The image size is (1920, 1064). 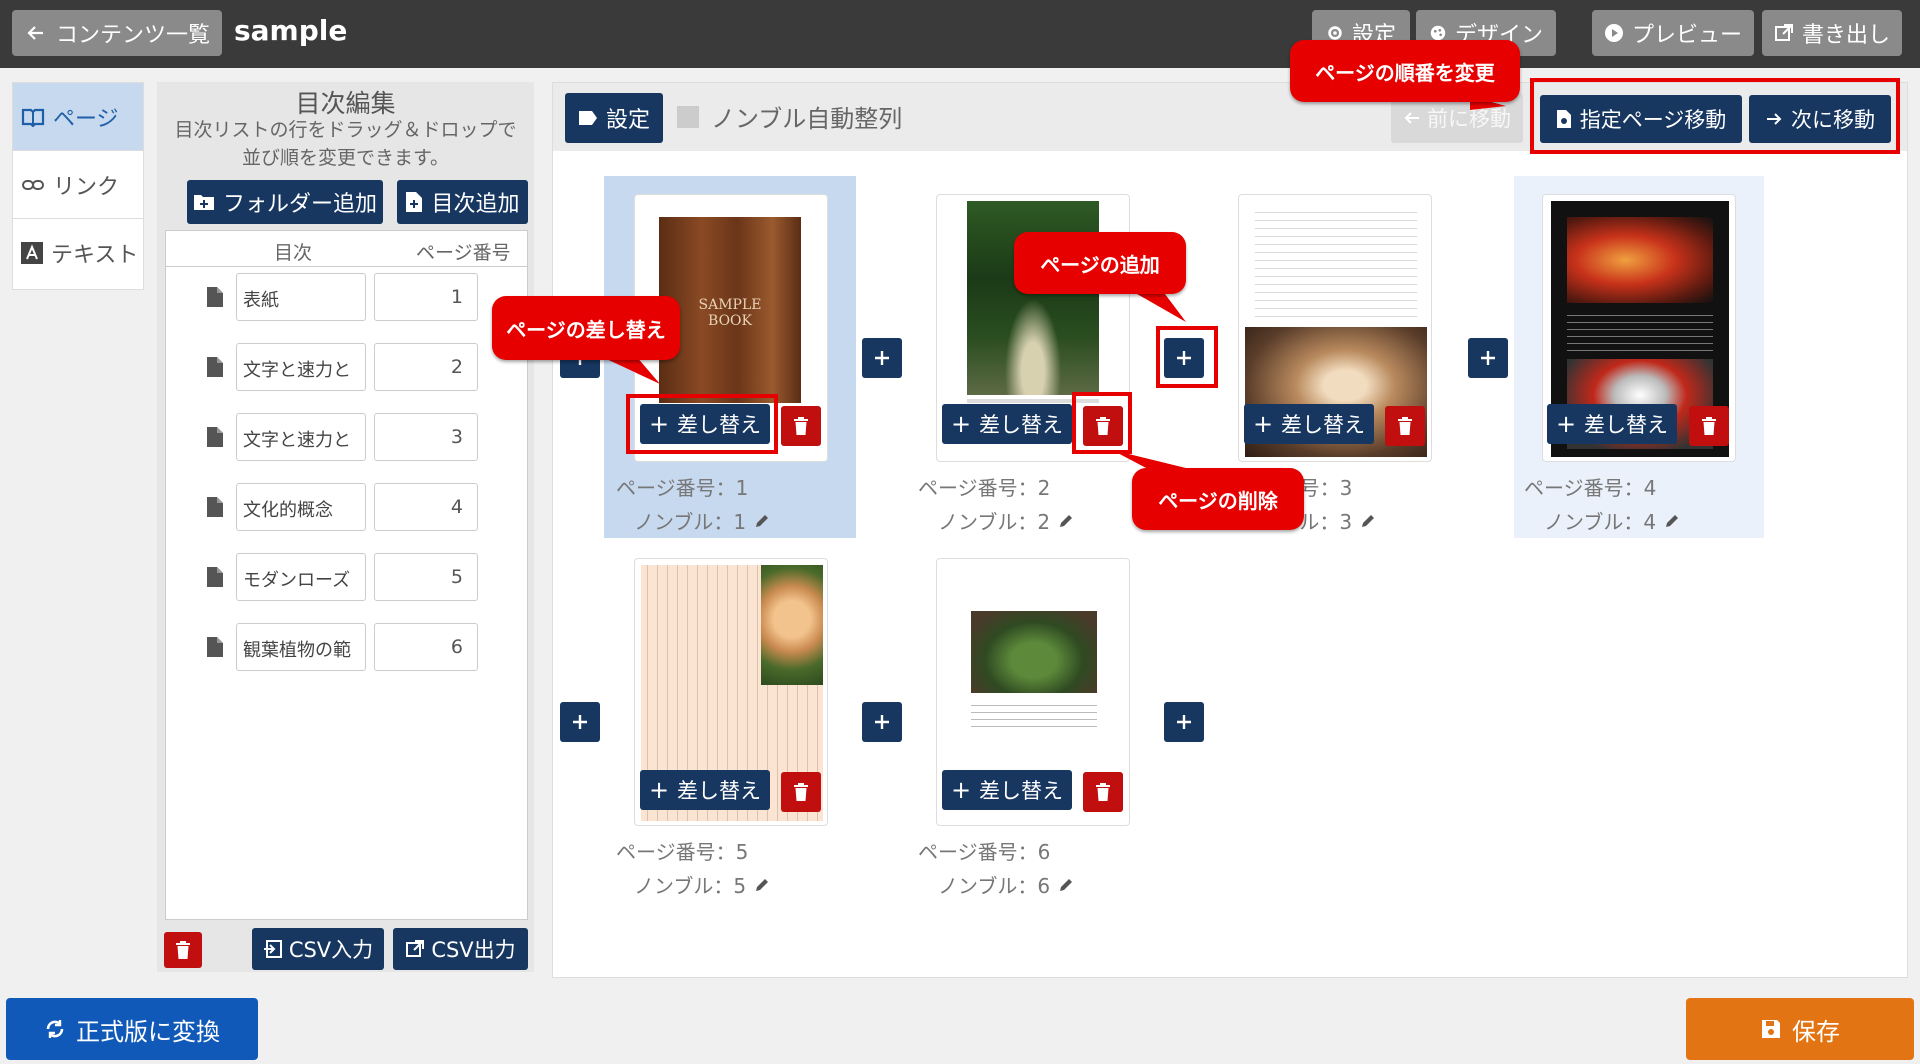 I want to click on convert-to-release-button: 正式版に変換, so click(x=132, y=1029).